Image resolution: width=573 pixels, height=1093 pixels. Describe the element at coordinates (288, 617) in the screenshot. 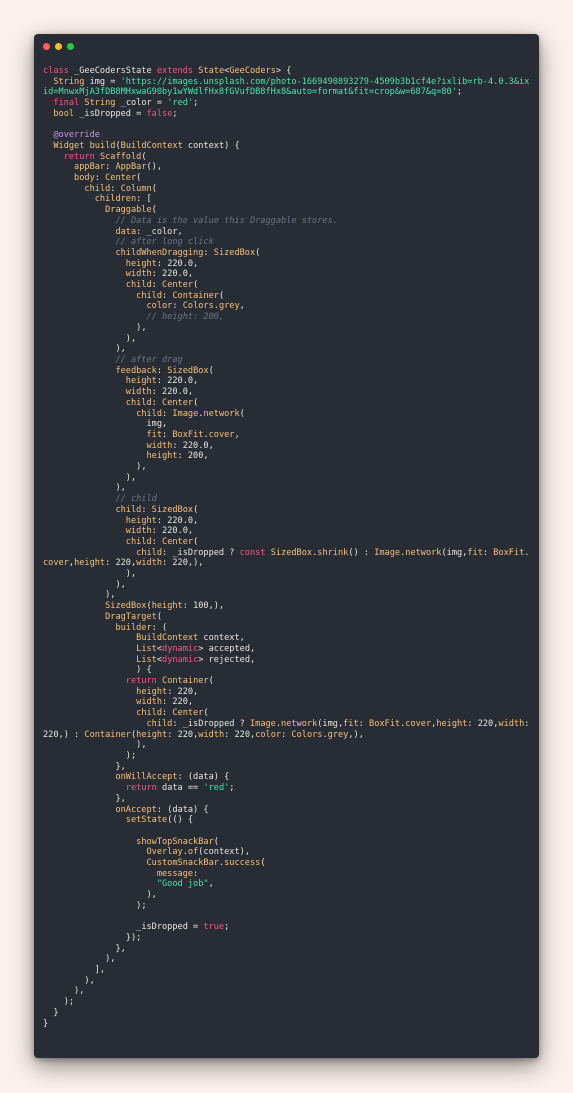

I see `code-line: DragTarget(` at that location.